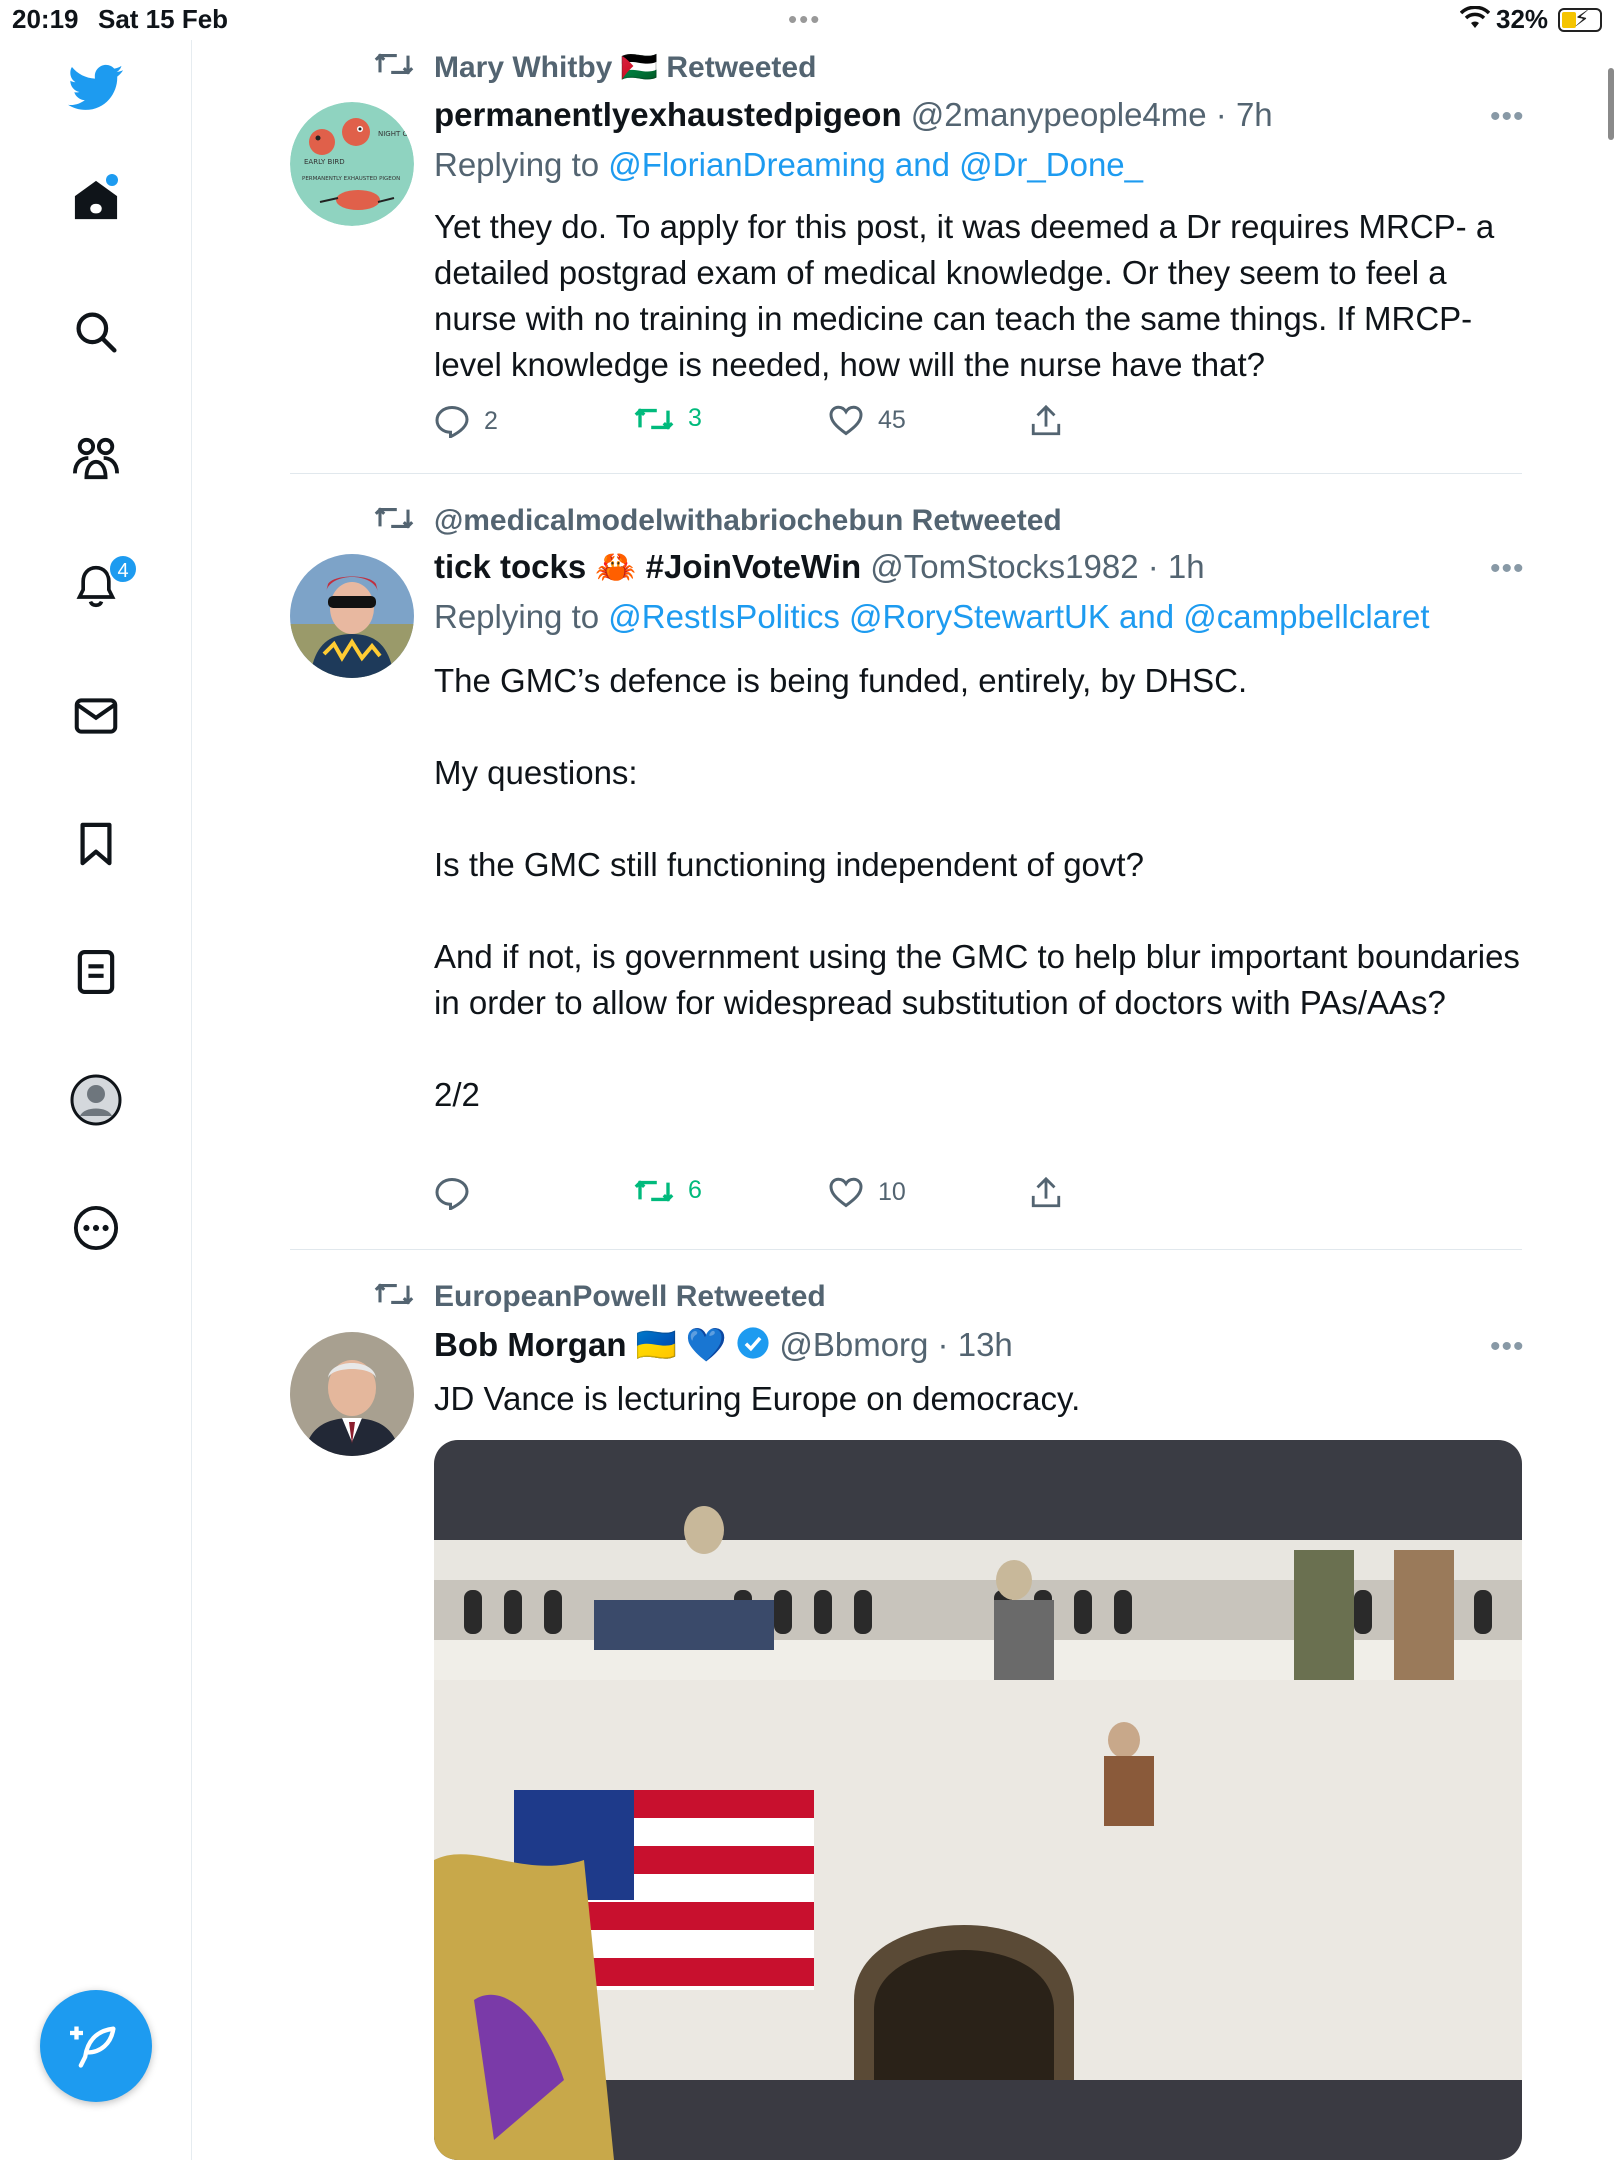 The height and width of the screenshot is (2160, 1620). Describe the element at coordinates (892, 1191) in the screenshot. I see `like-count: 10` at that location.